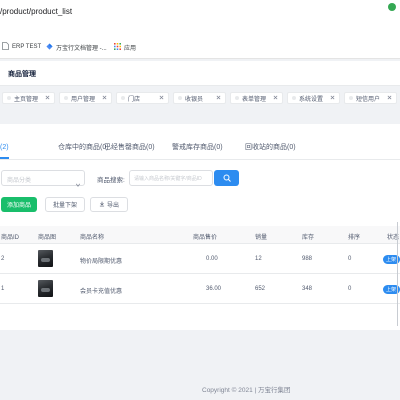 Image resolution: width=400 pixels, height=400 pixels. I want to click on nav-tag-settings: 系统设置, so click(313, 98).